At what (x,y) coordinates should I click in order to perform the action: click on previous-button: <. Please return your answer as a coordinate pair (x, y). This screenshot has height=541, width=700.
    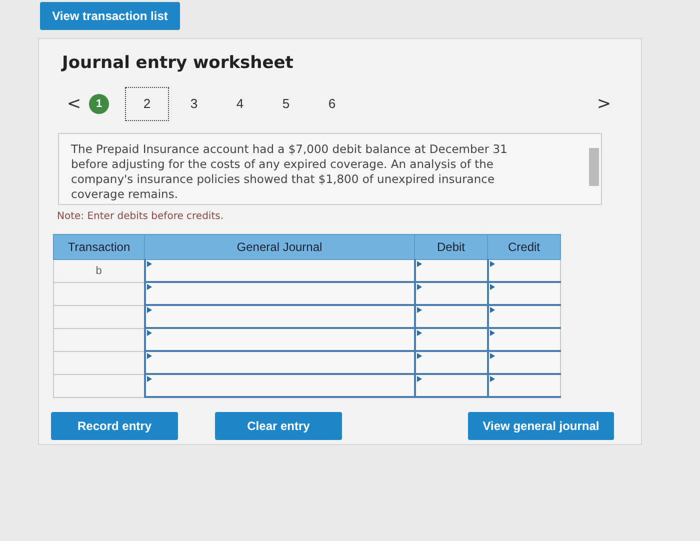
    Looking at the image, I should click on (74, 104).